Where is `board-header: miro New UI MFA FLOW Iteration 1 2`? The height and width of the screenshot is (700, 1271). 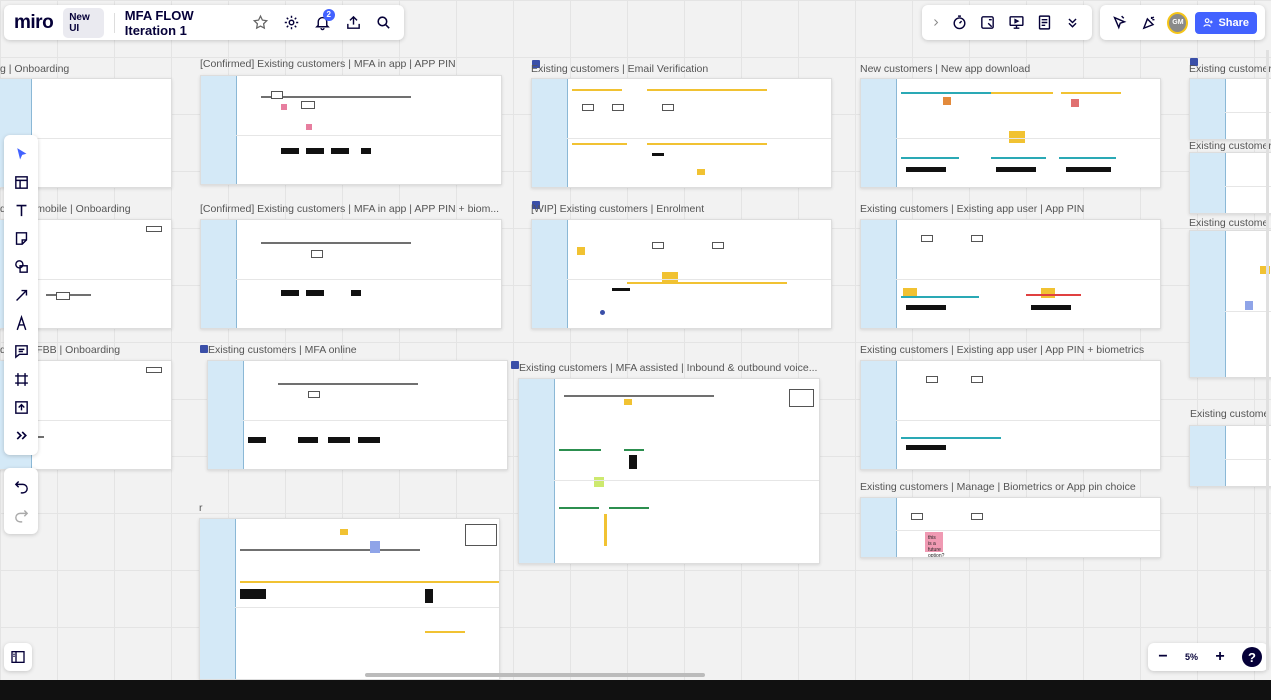 board-header: miro New UI MFA FLOW Iteration 1 2 is located at coordinates (204, 22).